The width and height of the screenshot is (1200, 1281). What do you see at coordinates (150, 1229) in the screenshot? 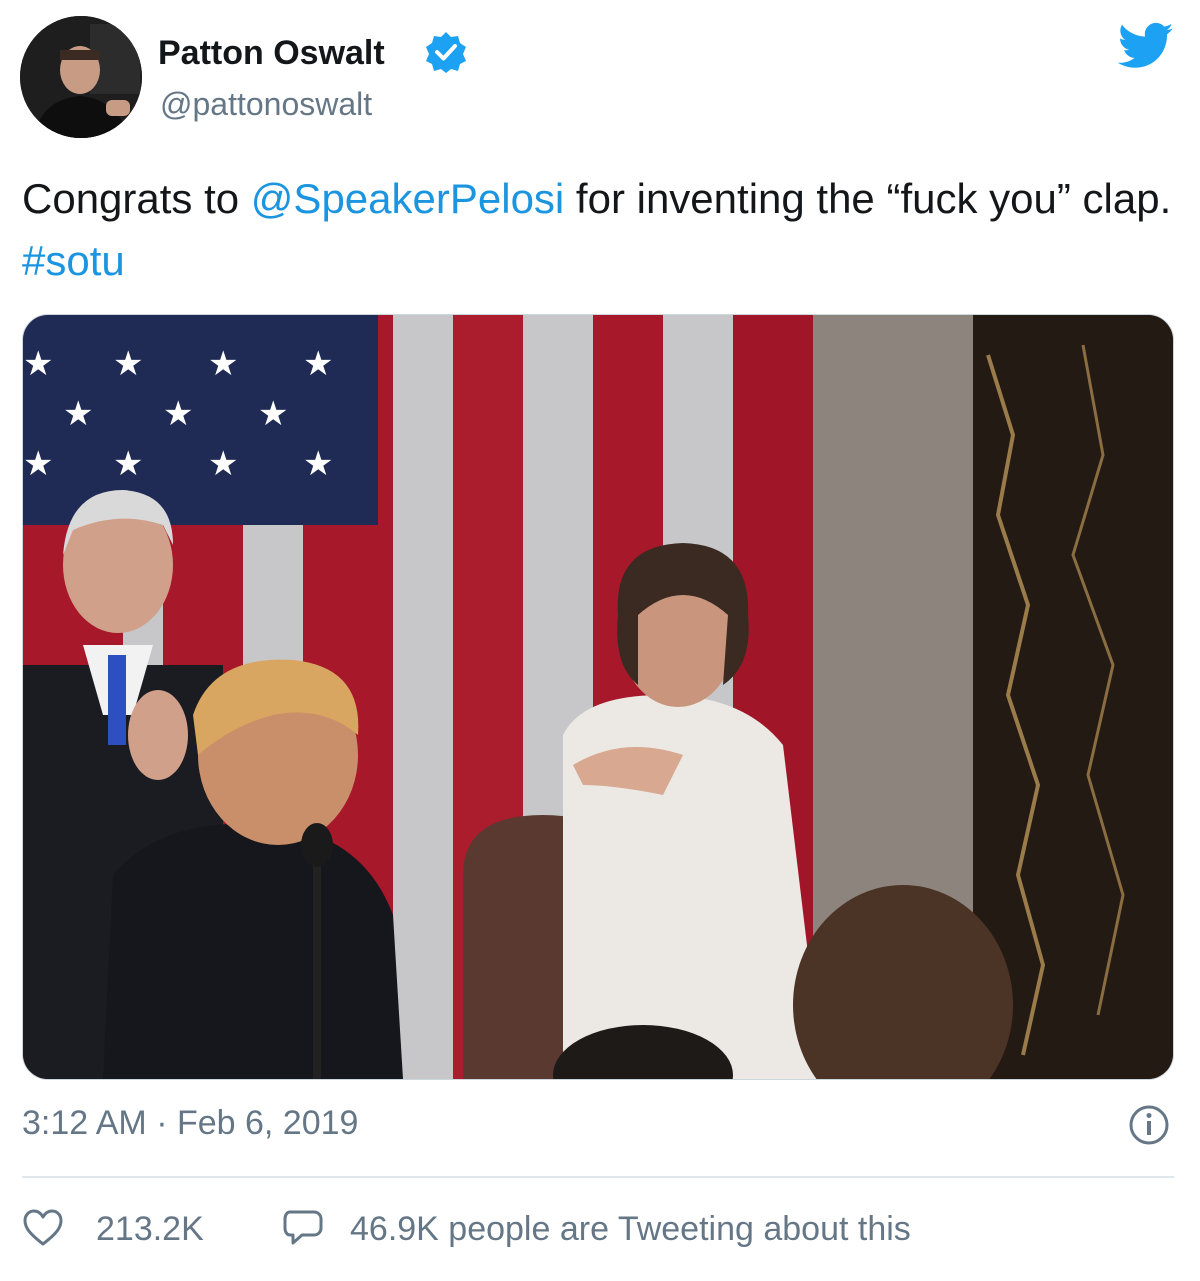
I see `like-count: 213.2K` at bounding box center [150, 1229].